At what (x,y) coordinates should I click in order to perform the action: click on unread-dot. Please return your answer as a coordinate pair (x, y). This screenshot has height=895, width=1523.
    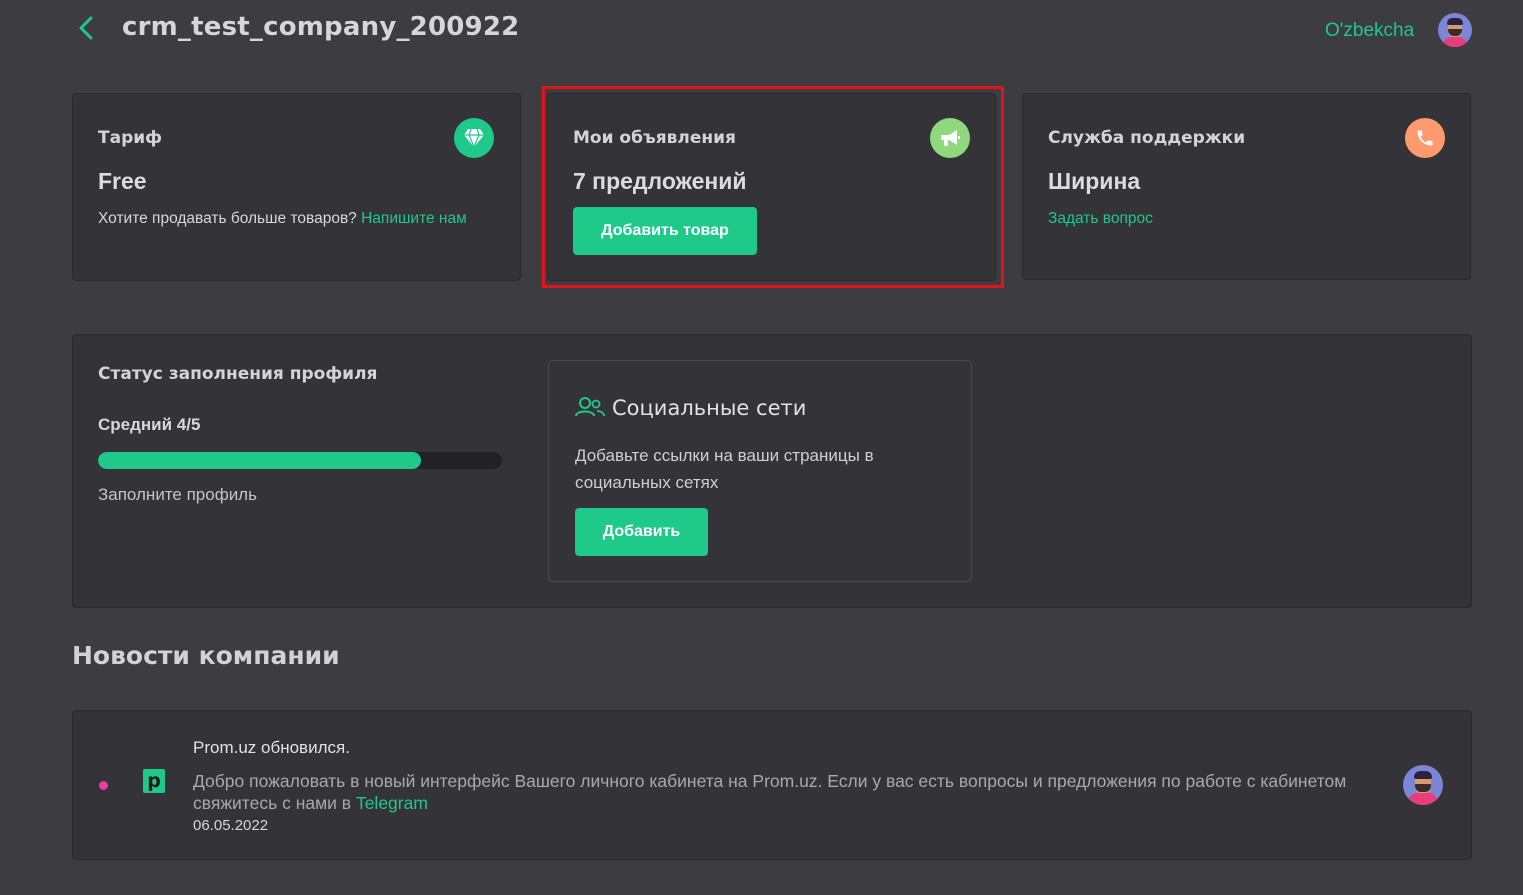
    Looking at the image, I should click on (103, 785).